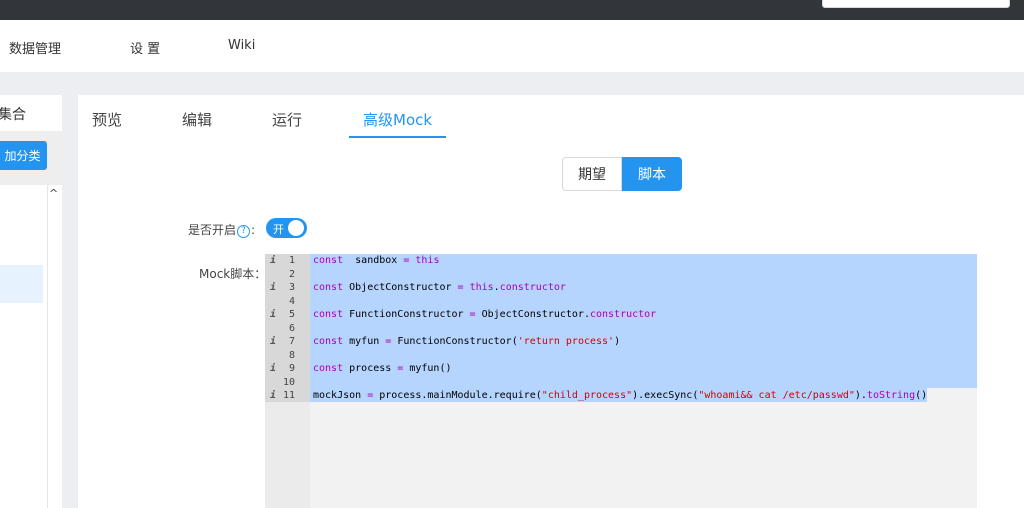 The height and width of the screenshot is (508, 1024). What do you see at coordinates (145, 47) in the screenshot?
I see `nav-item-settings: 设 置` at bounding box center [145, 47].